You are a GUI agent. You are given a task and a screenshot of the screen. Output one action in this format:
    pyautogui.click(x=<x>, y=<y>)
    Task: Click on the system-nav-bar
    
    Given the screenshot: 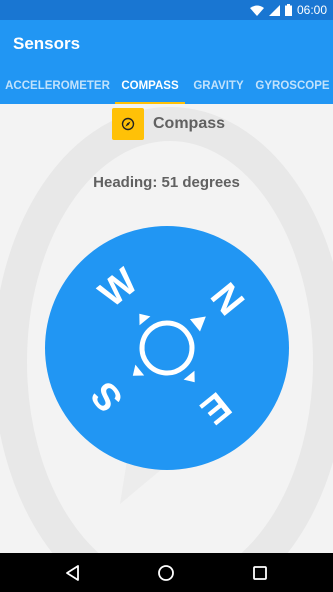 What is the action you would take?
    pyautogui.click(x=166, y=572)
    